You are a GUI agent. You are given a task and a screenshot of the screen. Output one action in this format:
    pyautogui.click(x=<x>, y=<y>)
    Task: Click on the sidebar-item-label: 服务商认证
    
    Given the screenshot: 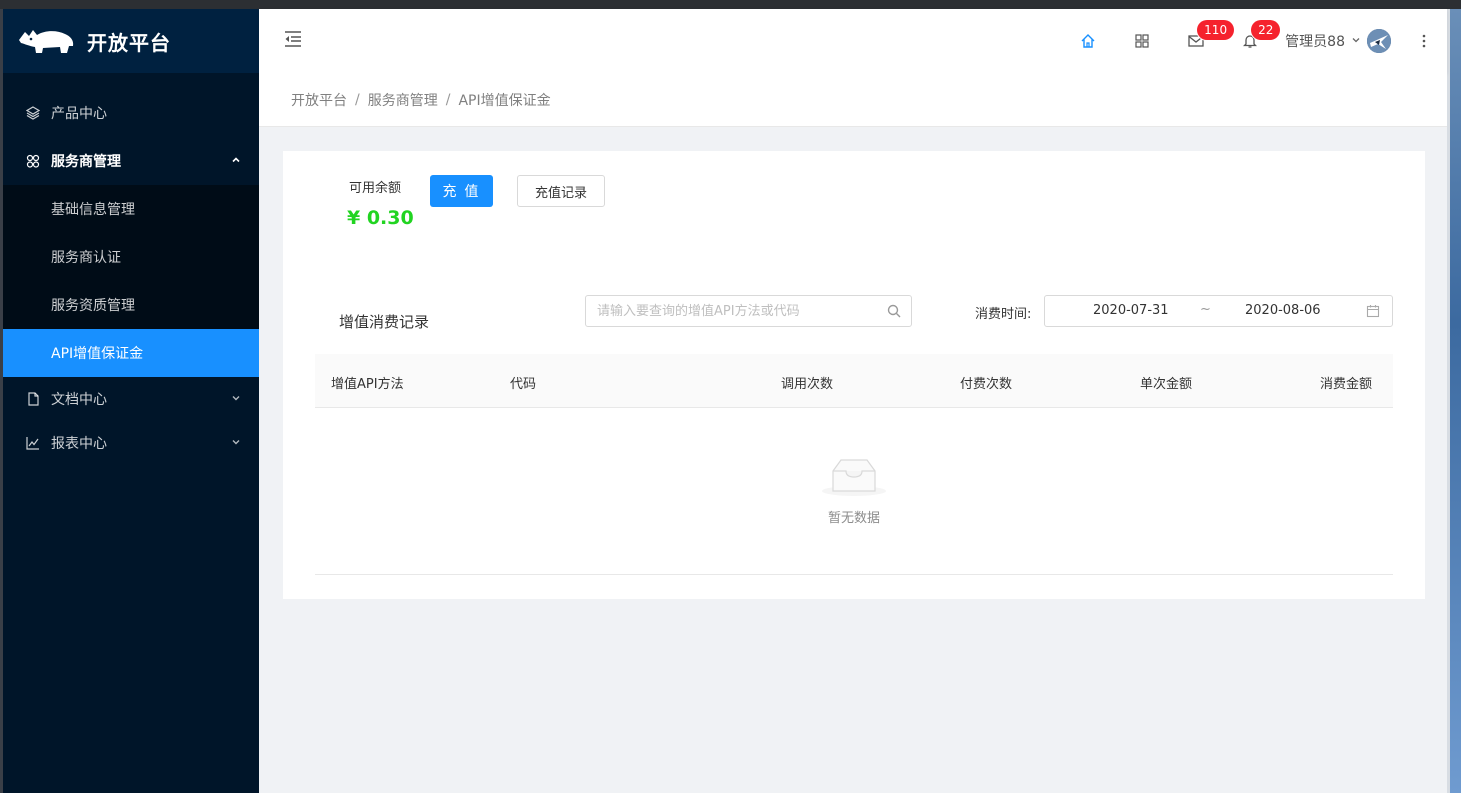 What is the action you would take?
    pyautogui.click(x=86, y=258)
    